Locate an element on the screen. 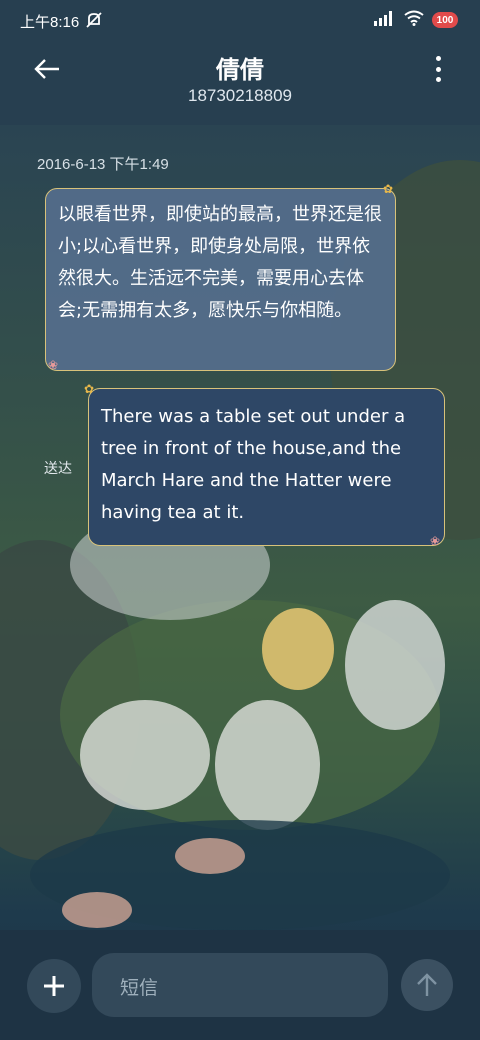 The height and width of the screenshot is (1040, 480). battery-level: 100 is located at coordinates (445, 20).